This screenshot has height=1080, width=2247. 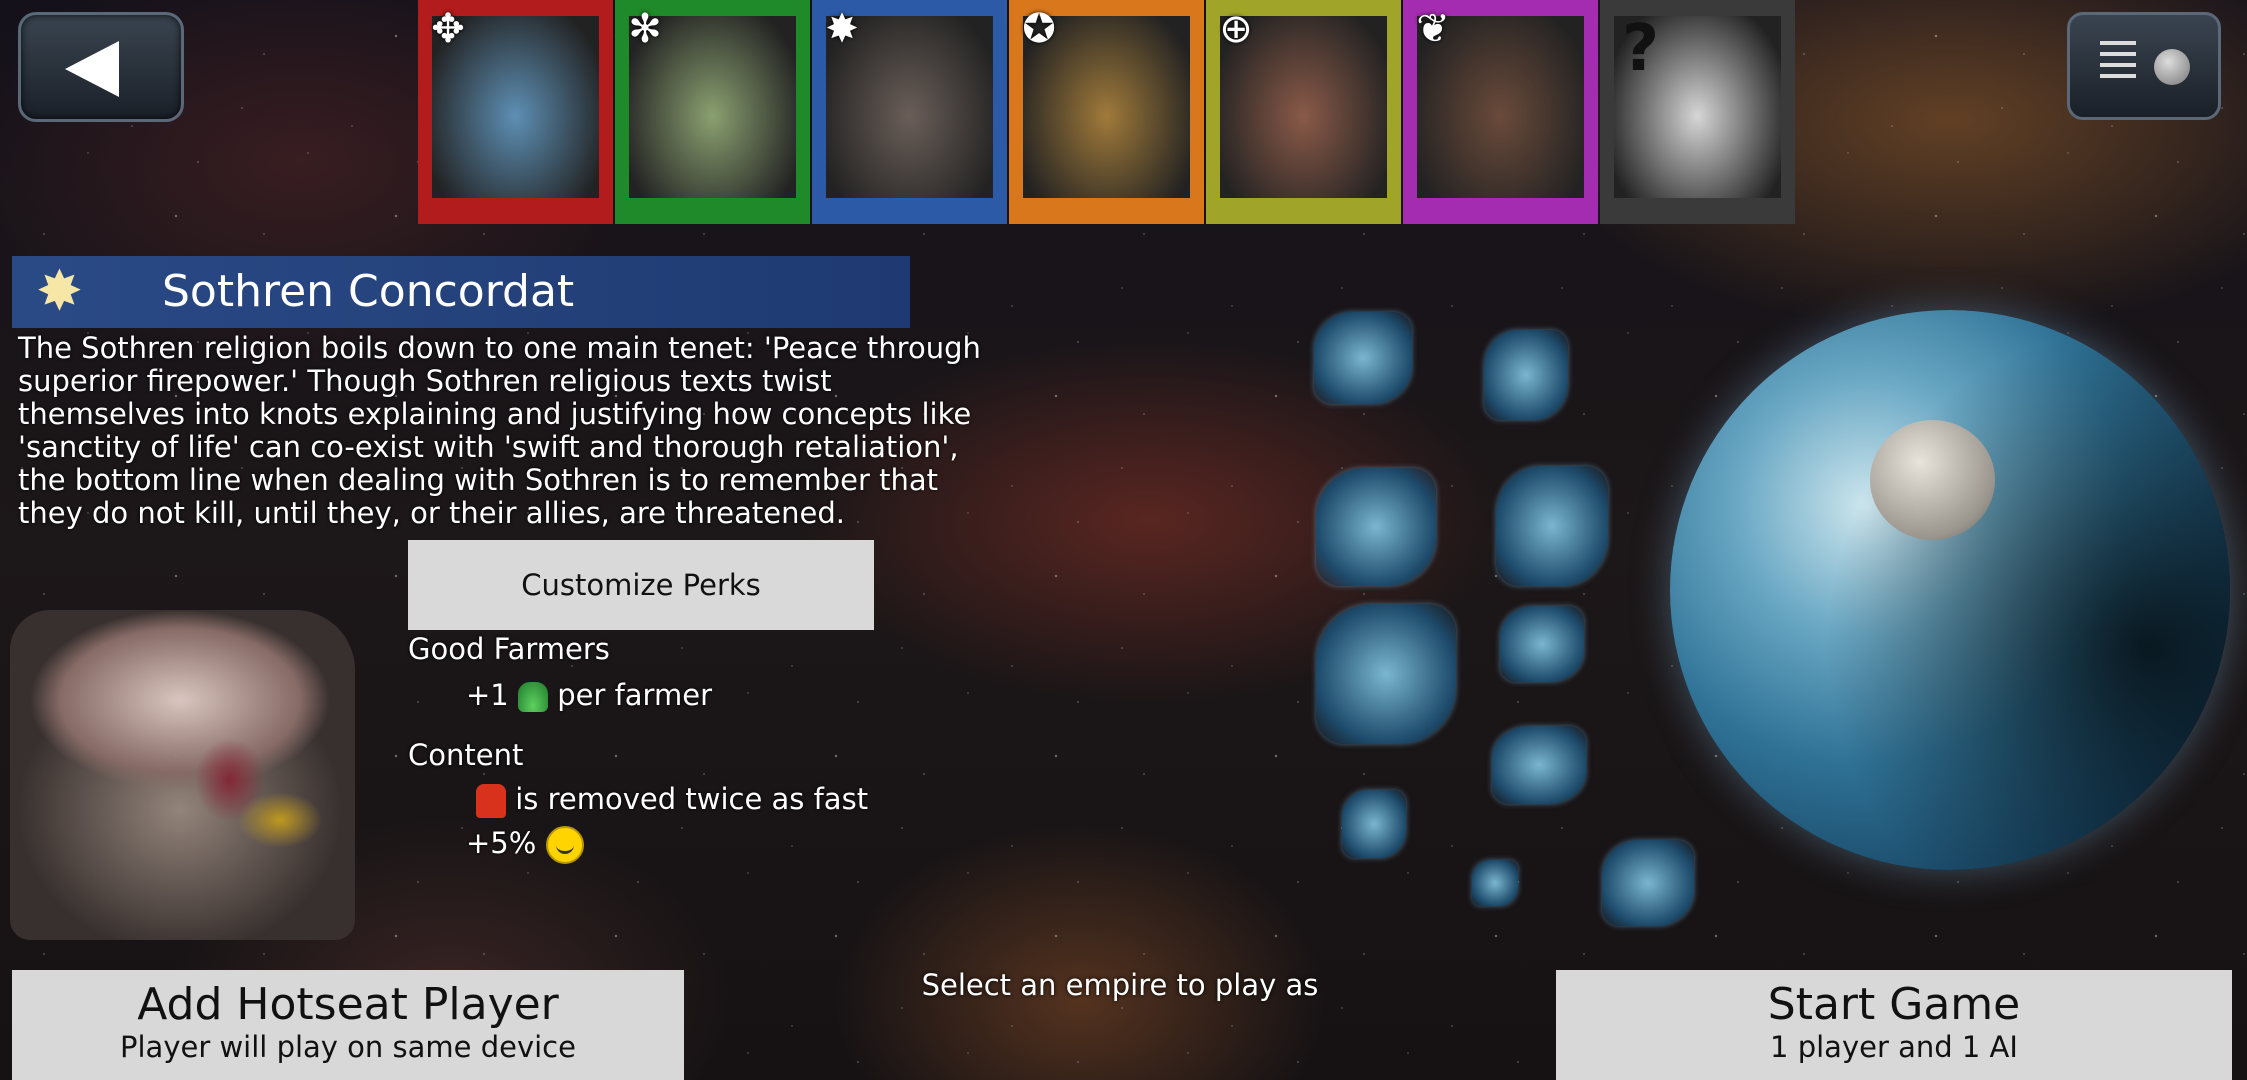 What do you see at coordinates (1697, 112) in the screenshot?
I see `empire-portrait-7: ?` at bounding box center [1697, 112].